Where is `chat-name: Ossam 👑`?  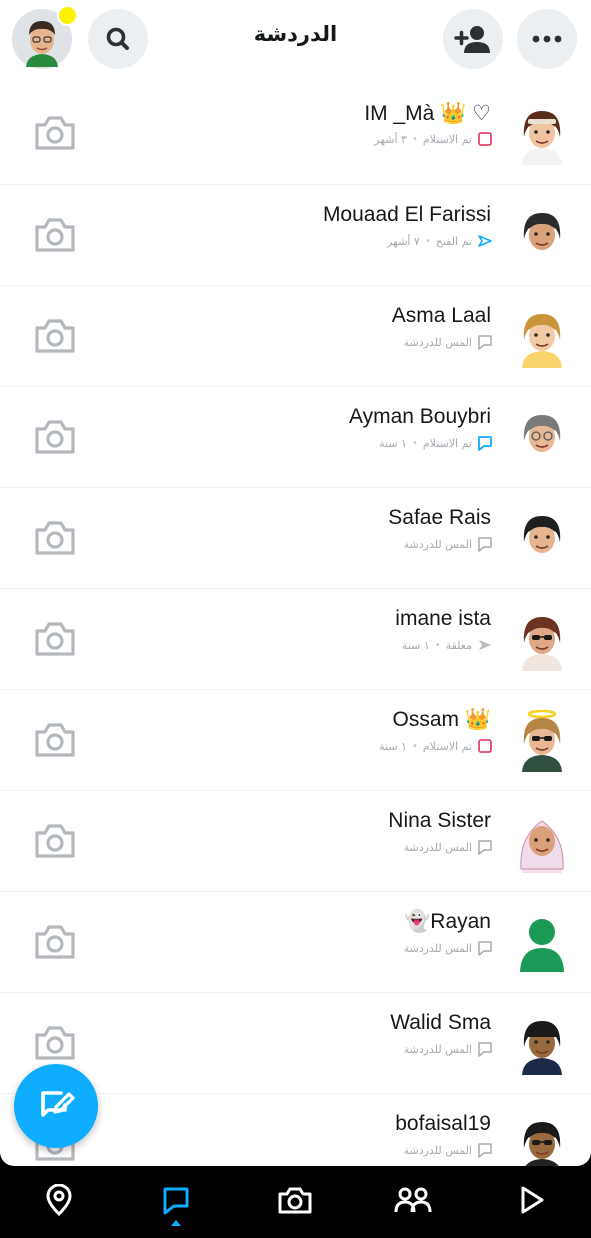
chat-name: Ossam 👑 is located at coordinates (442, 719).